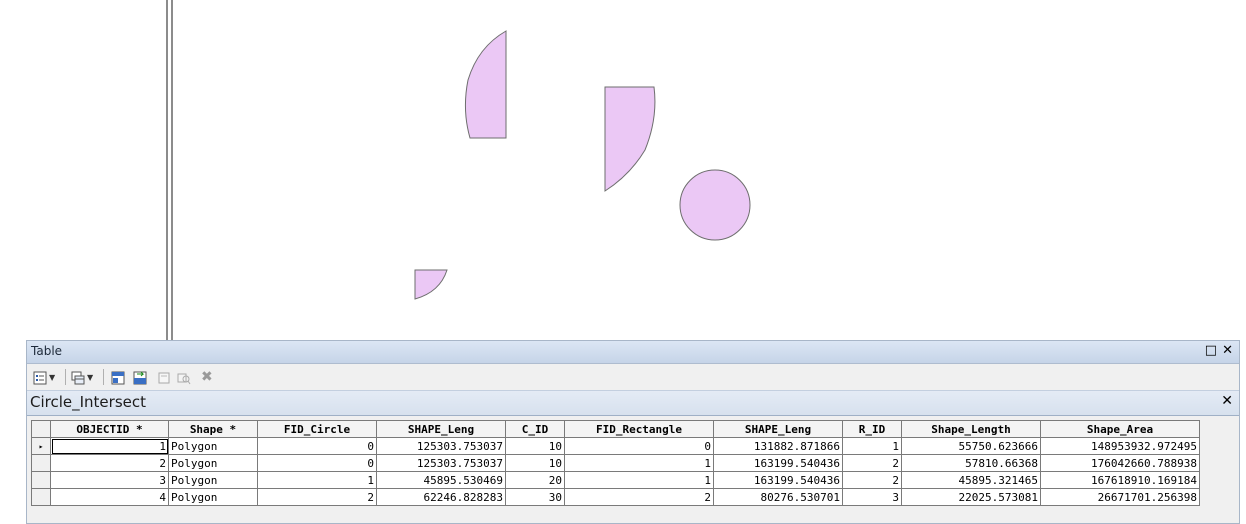  What do you see at coordinates (1120, 480) in the screenshot?
I see `table-cell: 167618910.169184` at bounding box center [1120, 480].